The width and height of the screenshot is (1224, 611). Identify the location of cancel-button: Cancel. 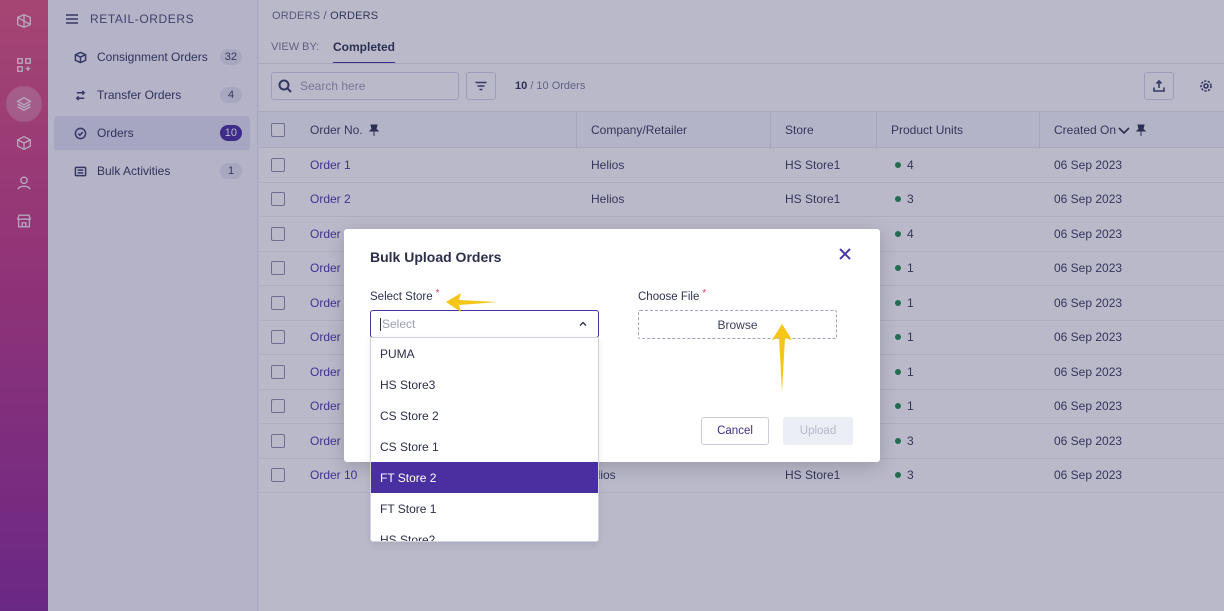
(735, 431).